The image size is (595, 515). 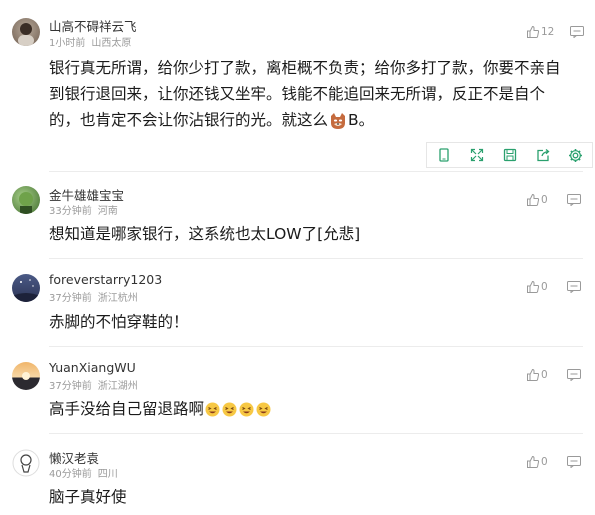 I want to click on username: YuanXiangWU, so click(x=92, y=367).